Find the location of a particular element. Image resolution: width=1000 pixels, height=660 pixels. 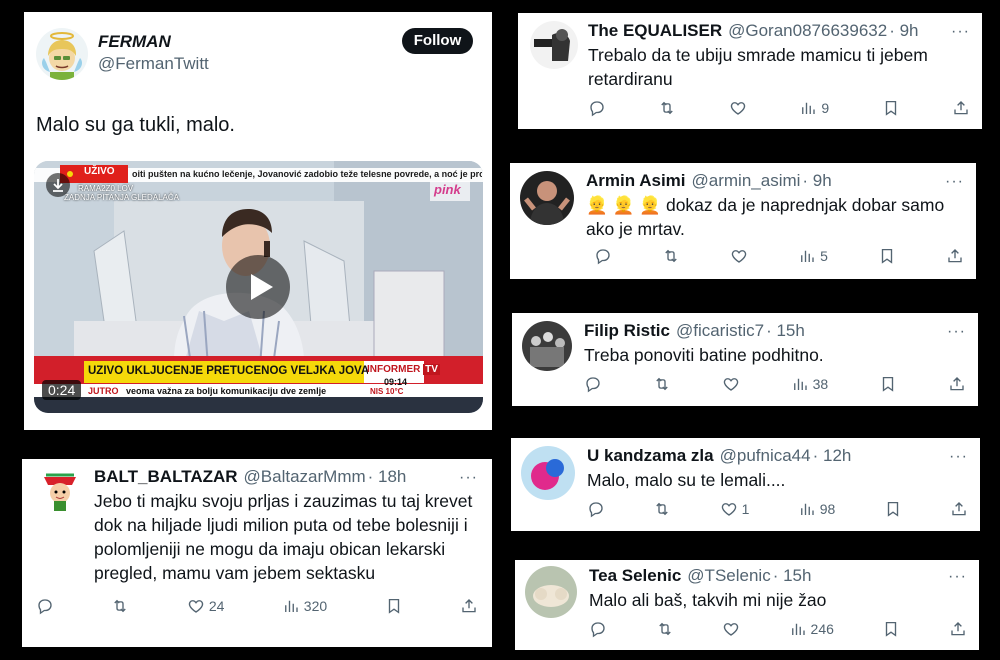

emoji-row: 👱 👱 👱 is located at coordinates (624, 205).